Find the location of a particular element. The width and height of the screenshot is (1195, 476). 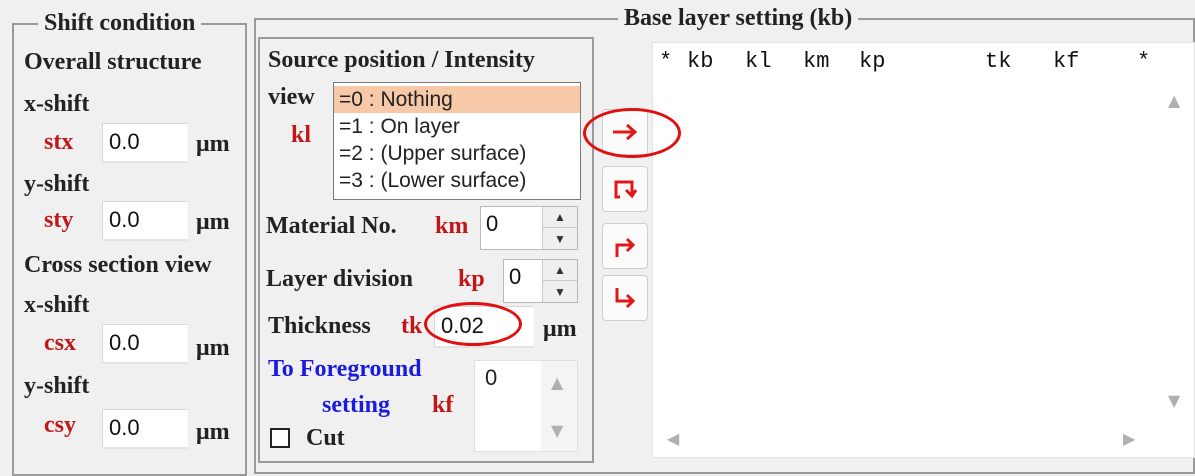

overall-structure-label: Overall structure is located at coordinates (113, 62).